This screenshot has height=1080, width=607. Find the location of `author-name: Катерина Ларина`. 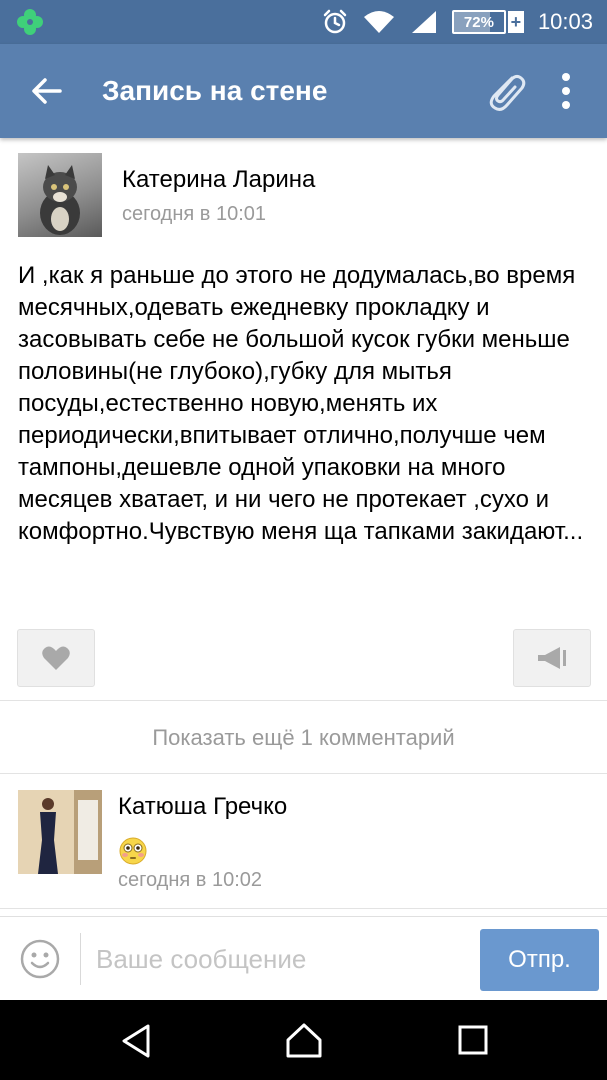

author-name: Катерина Ларина is located at coordinates (218, 180).